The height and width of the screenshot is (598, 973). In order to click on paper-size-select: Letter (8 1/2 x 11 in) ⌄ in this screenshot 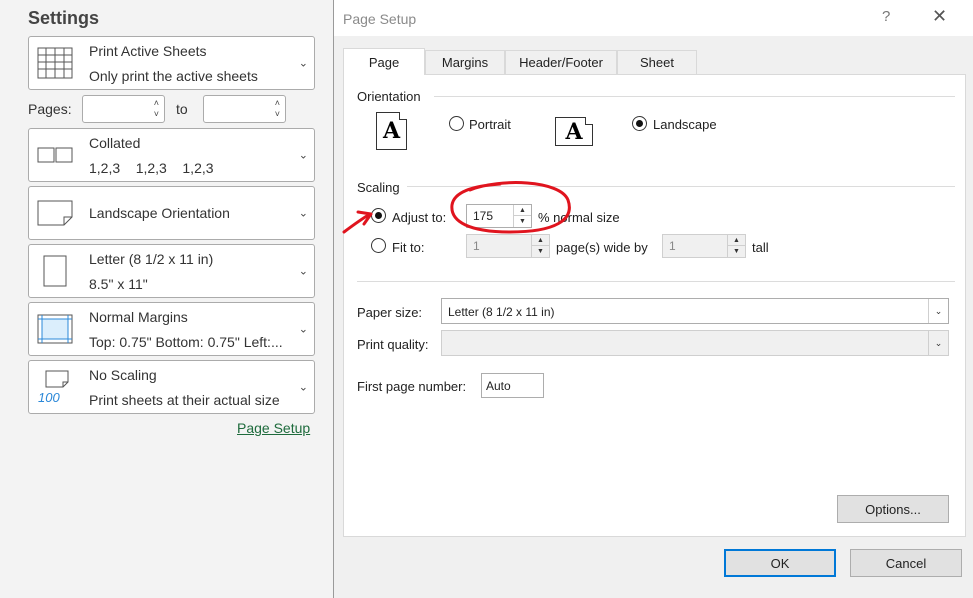, I will do `click(695, 311)`.